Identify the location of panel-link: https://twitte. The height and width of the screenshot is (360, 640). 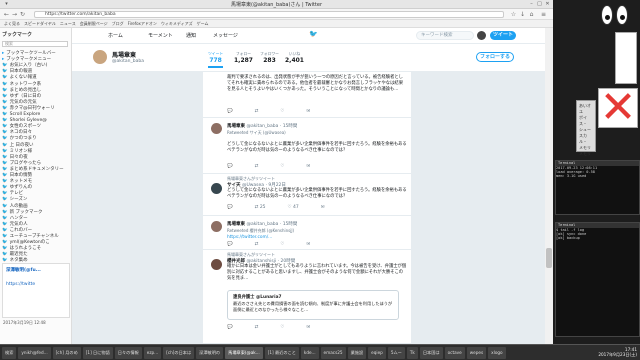
(20, 284).